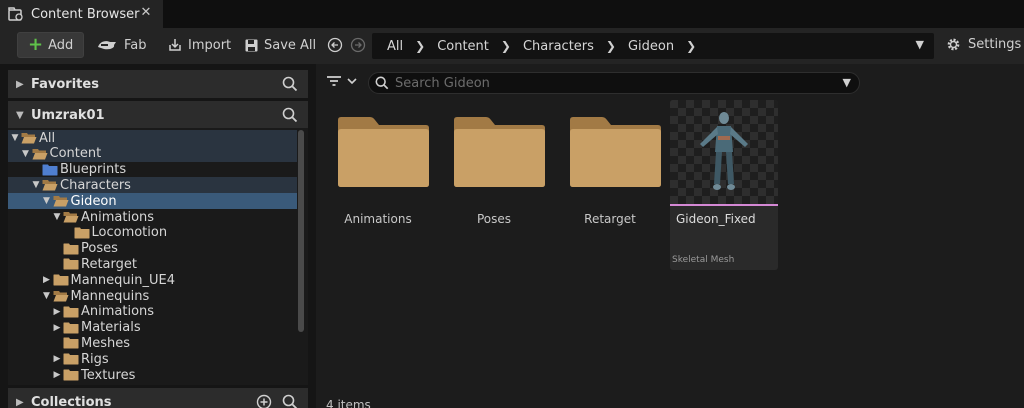 The image size is (1024, 408). Describe the element at coordinates (158, 115) in the screenshot. I see `project-header: ▼ Umzrak01` at that location.